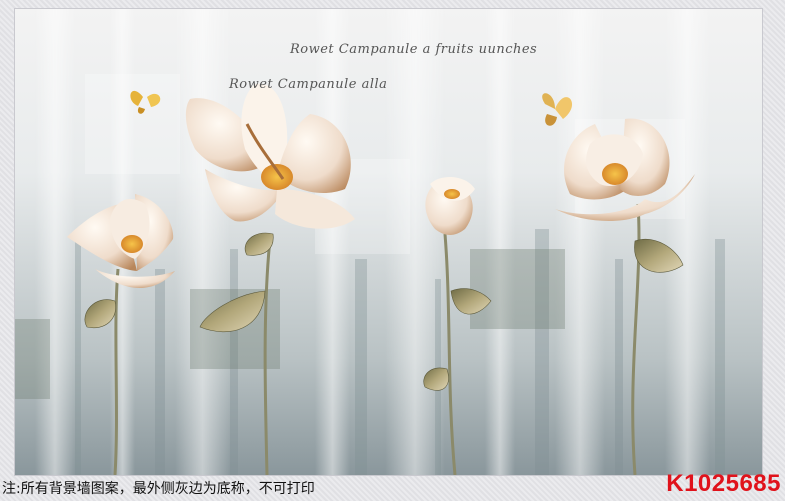 The width and height of the screenshot is (785, 501). Describe the element at coordinates (723, 483) in the screenshot. I see `product-code: K1025685` at that location.